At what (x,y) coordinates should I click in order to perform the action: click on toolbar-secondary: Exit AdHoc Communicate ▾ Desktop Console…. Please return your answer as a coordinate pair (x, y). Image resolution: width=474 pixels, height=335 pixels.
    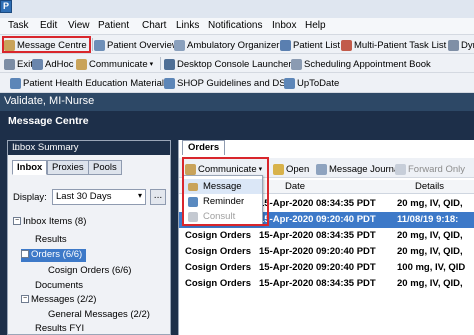
    Looking at the image, I should click on (237, 63).